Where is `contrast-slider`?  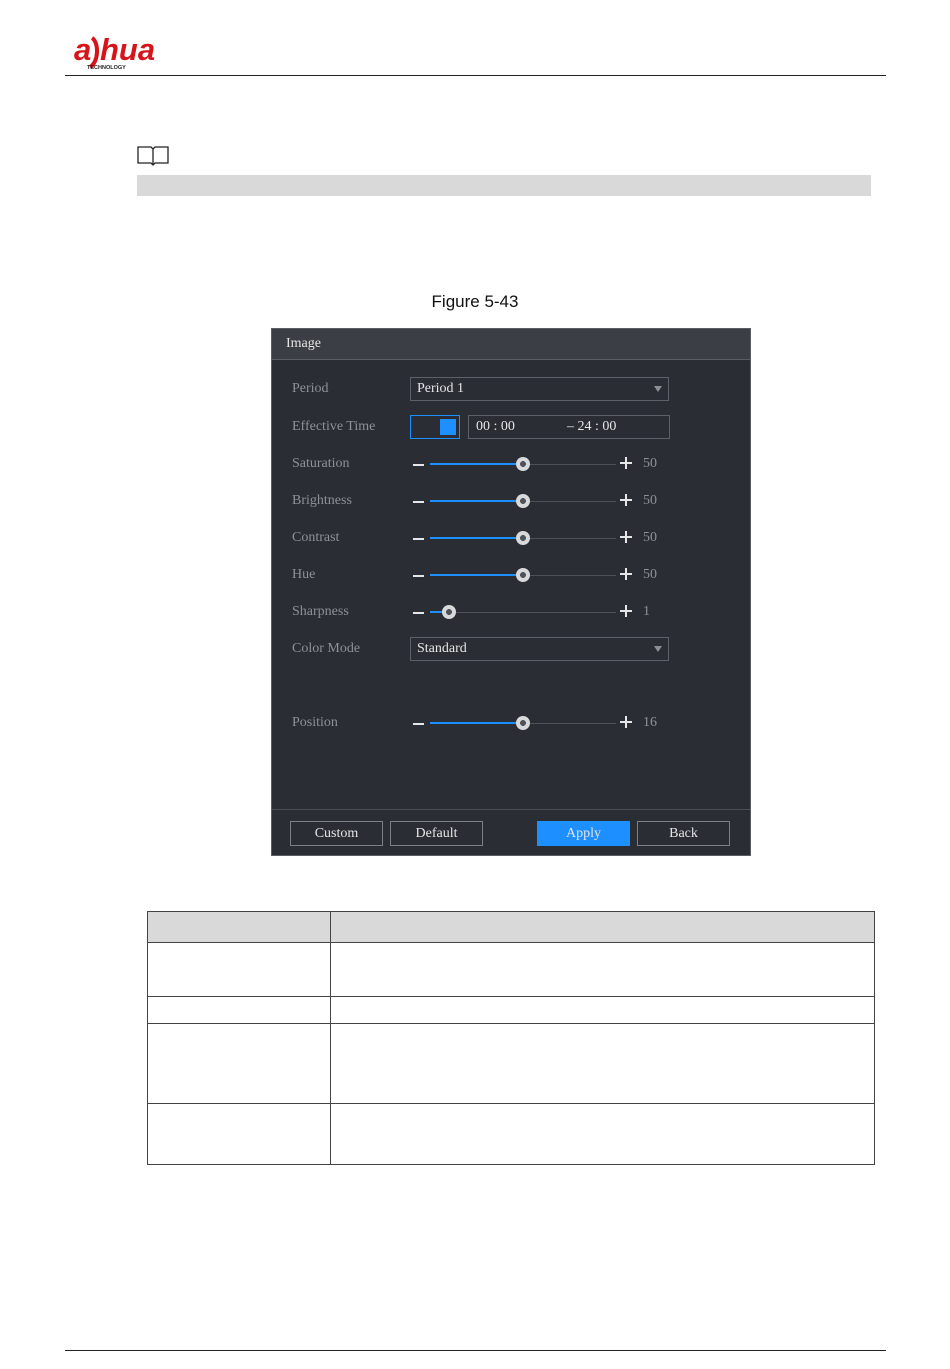 contrast-slider is located at coordinates (523, 538).